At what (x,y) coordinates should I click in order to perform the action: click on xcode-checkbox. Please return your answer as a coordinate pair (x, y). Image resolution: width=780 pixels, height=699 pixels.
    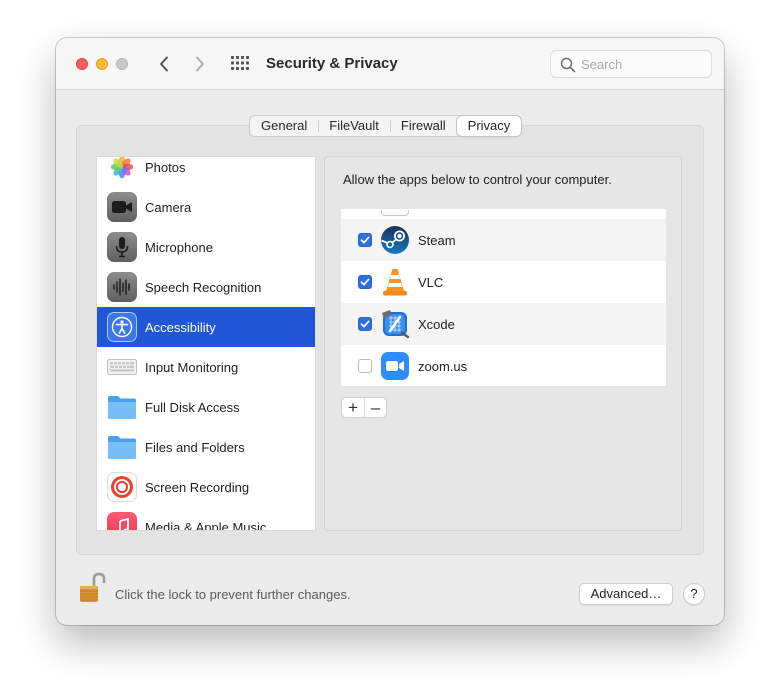
    Looking at the image, I should click on (365, 324).